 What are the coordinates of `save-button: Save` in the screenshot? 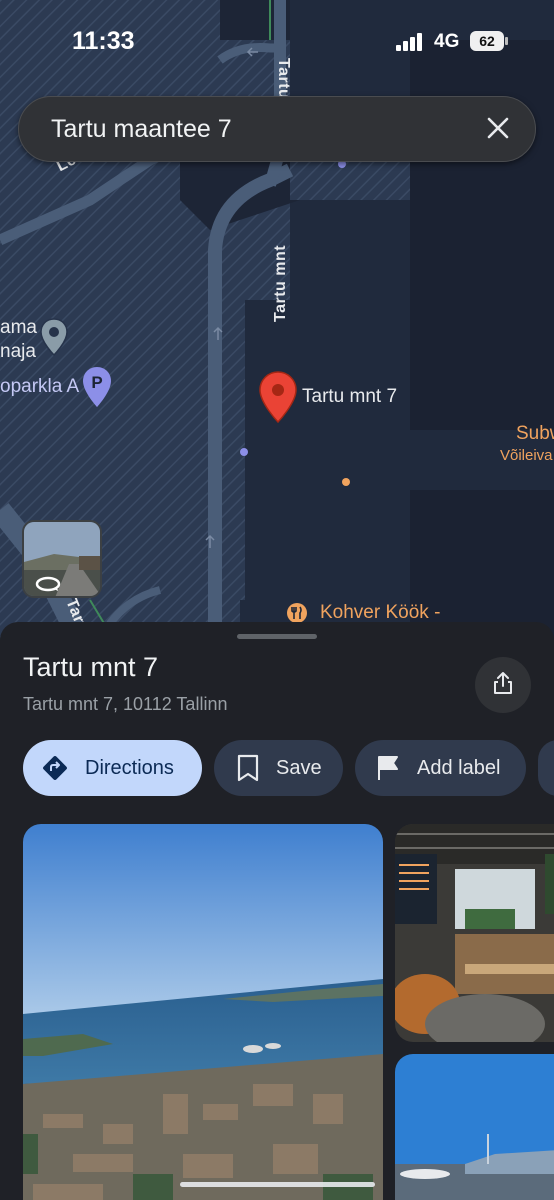 It's located at (278, 768).